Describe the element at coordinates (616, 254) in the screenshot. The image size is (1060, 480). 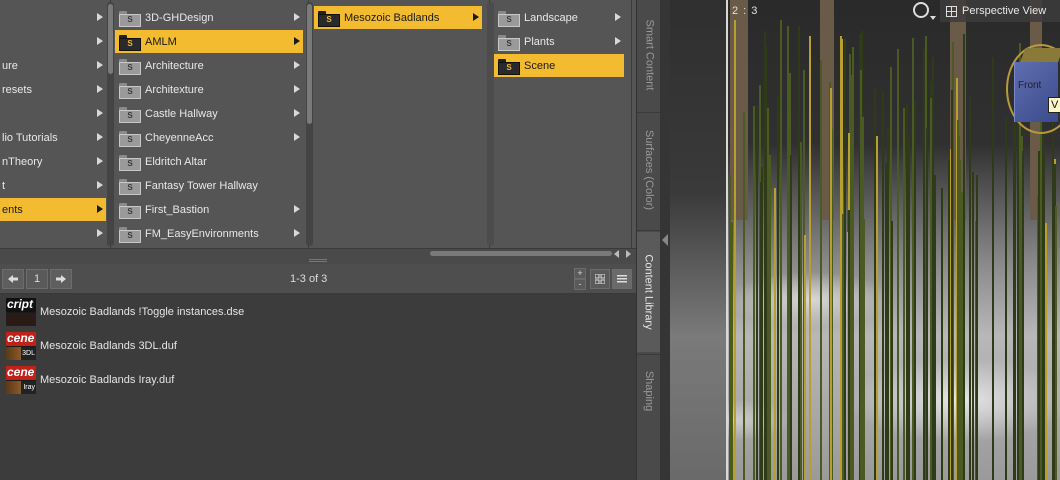
I see `scroll-left-icon` at that location.